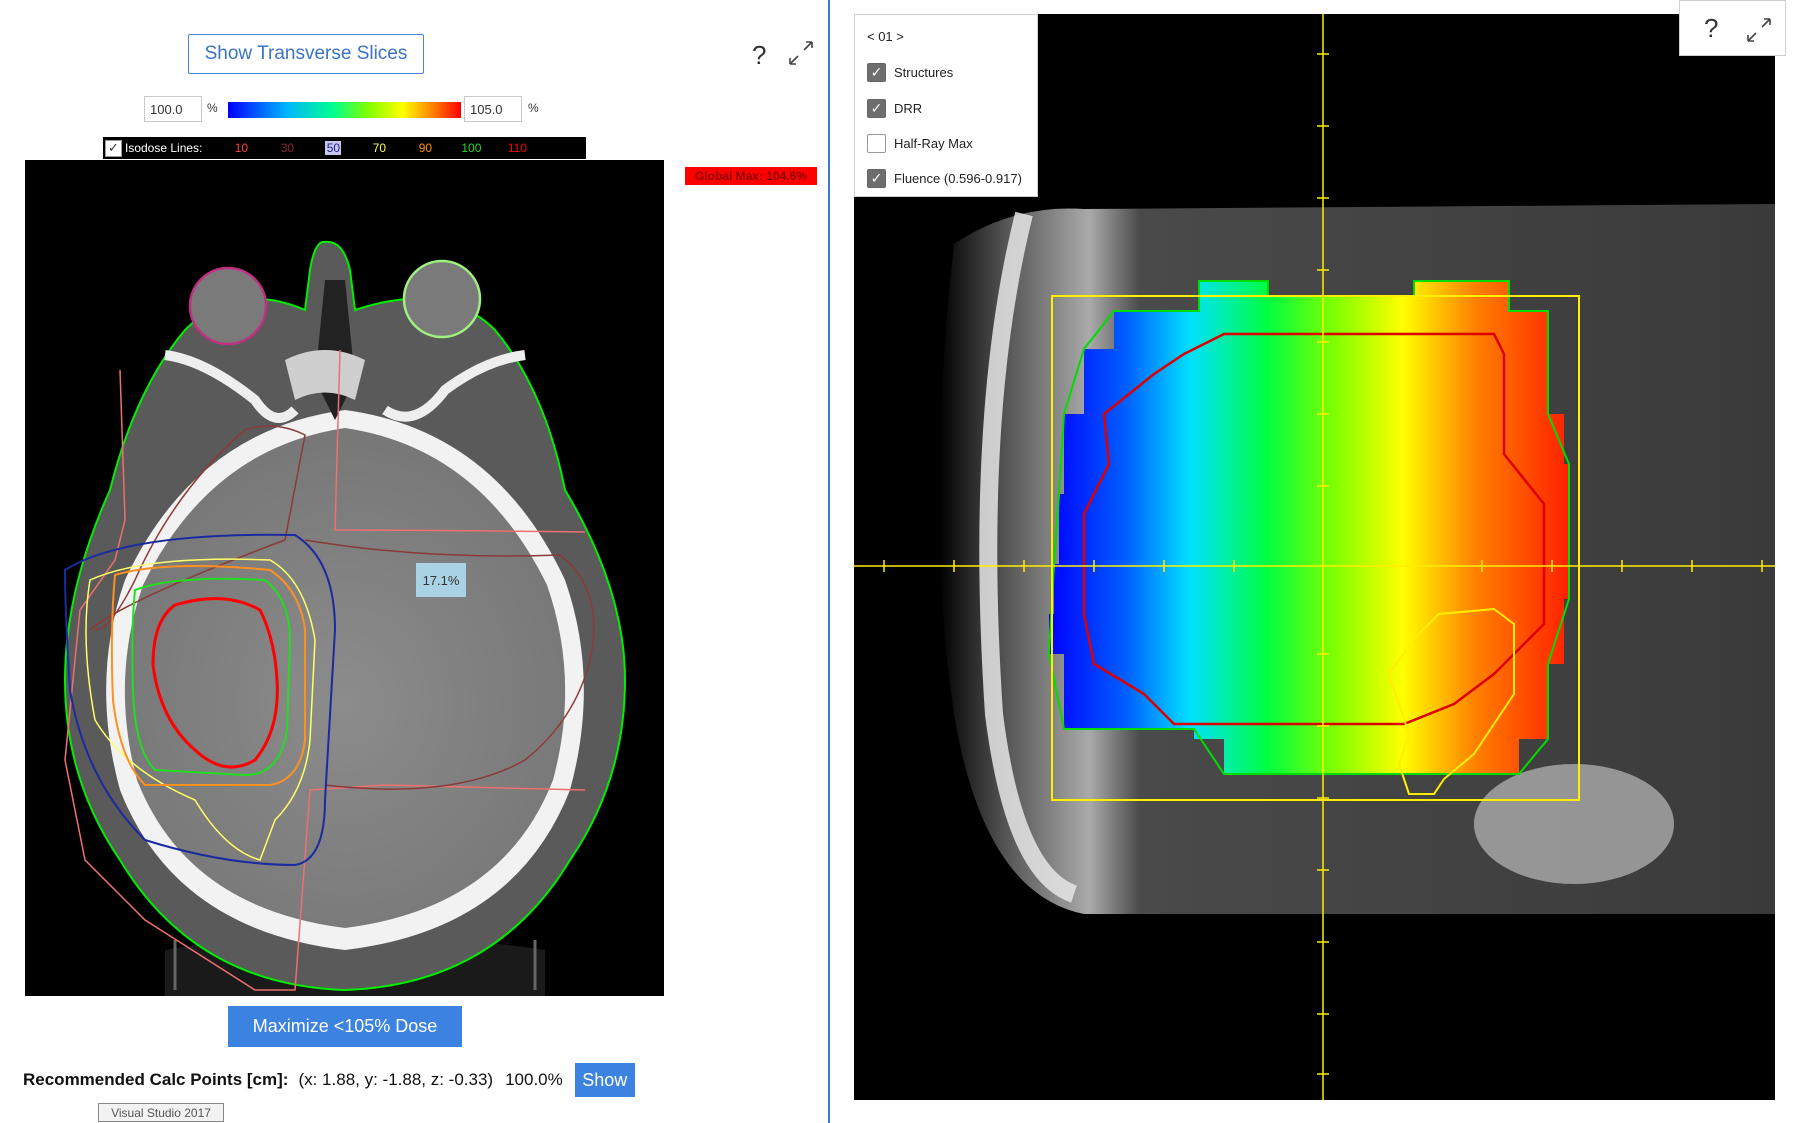 This screenshot has width=1801, height=1123. What do you see at coordinates (396, 1079) in the screenshot?
I see `calc-points-coords: (x: 1.88, y: -1.88, z: -0.33)` at bounding box center [396, 1079].